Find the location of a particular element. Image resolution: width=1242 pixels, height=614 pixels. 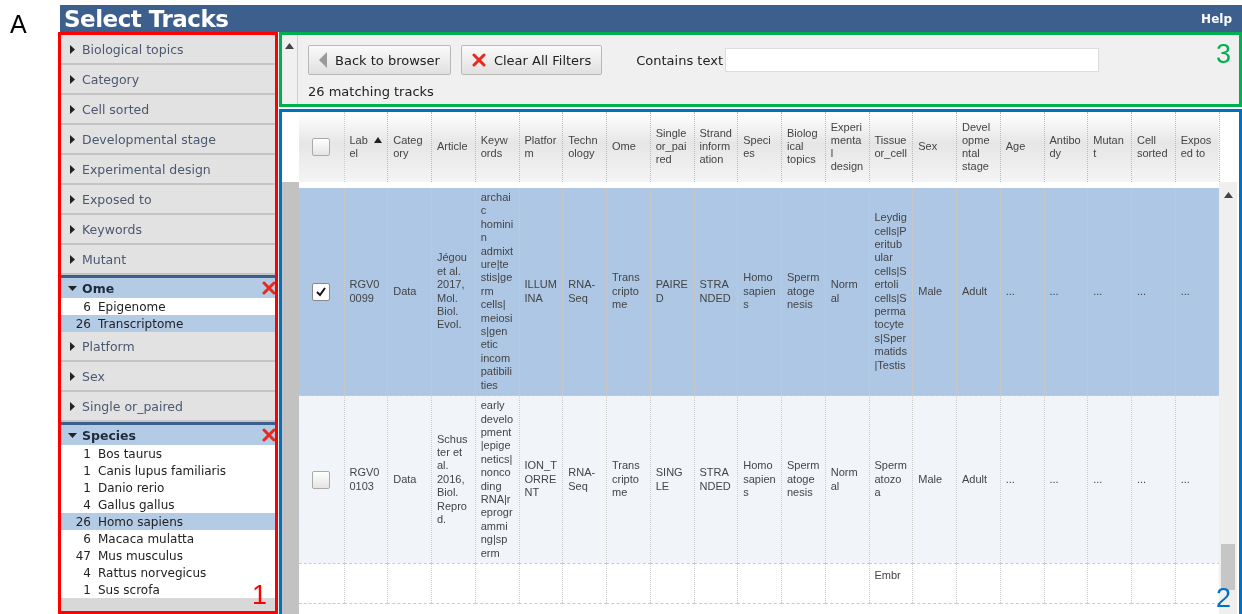

facet-option: 26 Homo sapiens is located at coordinates (168, 521).